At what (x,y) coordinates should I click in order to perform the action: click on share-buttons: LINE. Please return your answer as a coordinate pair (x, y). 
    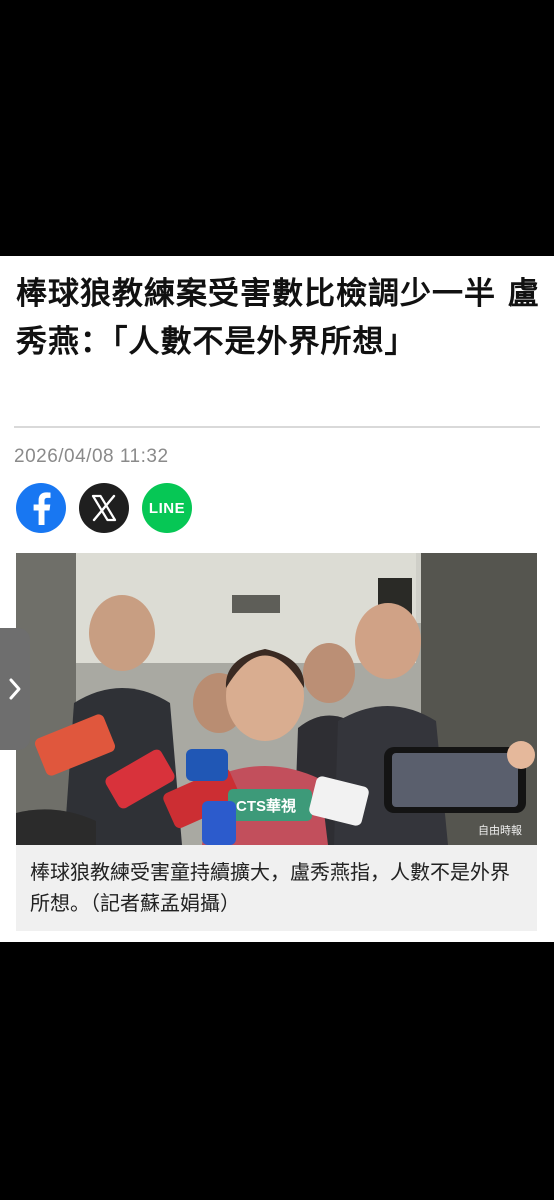
    Looking at the image, I should click on (104, 509).